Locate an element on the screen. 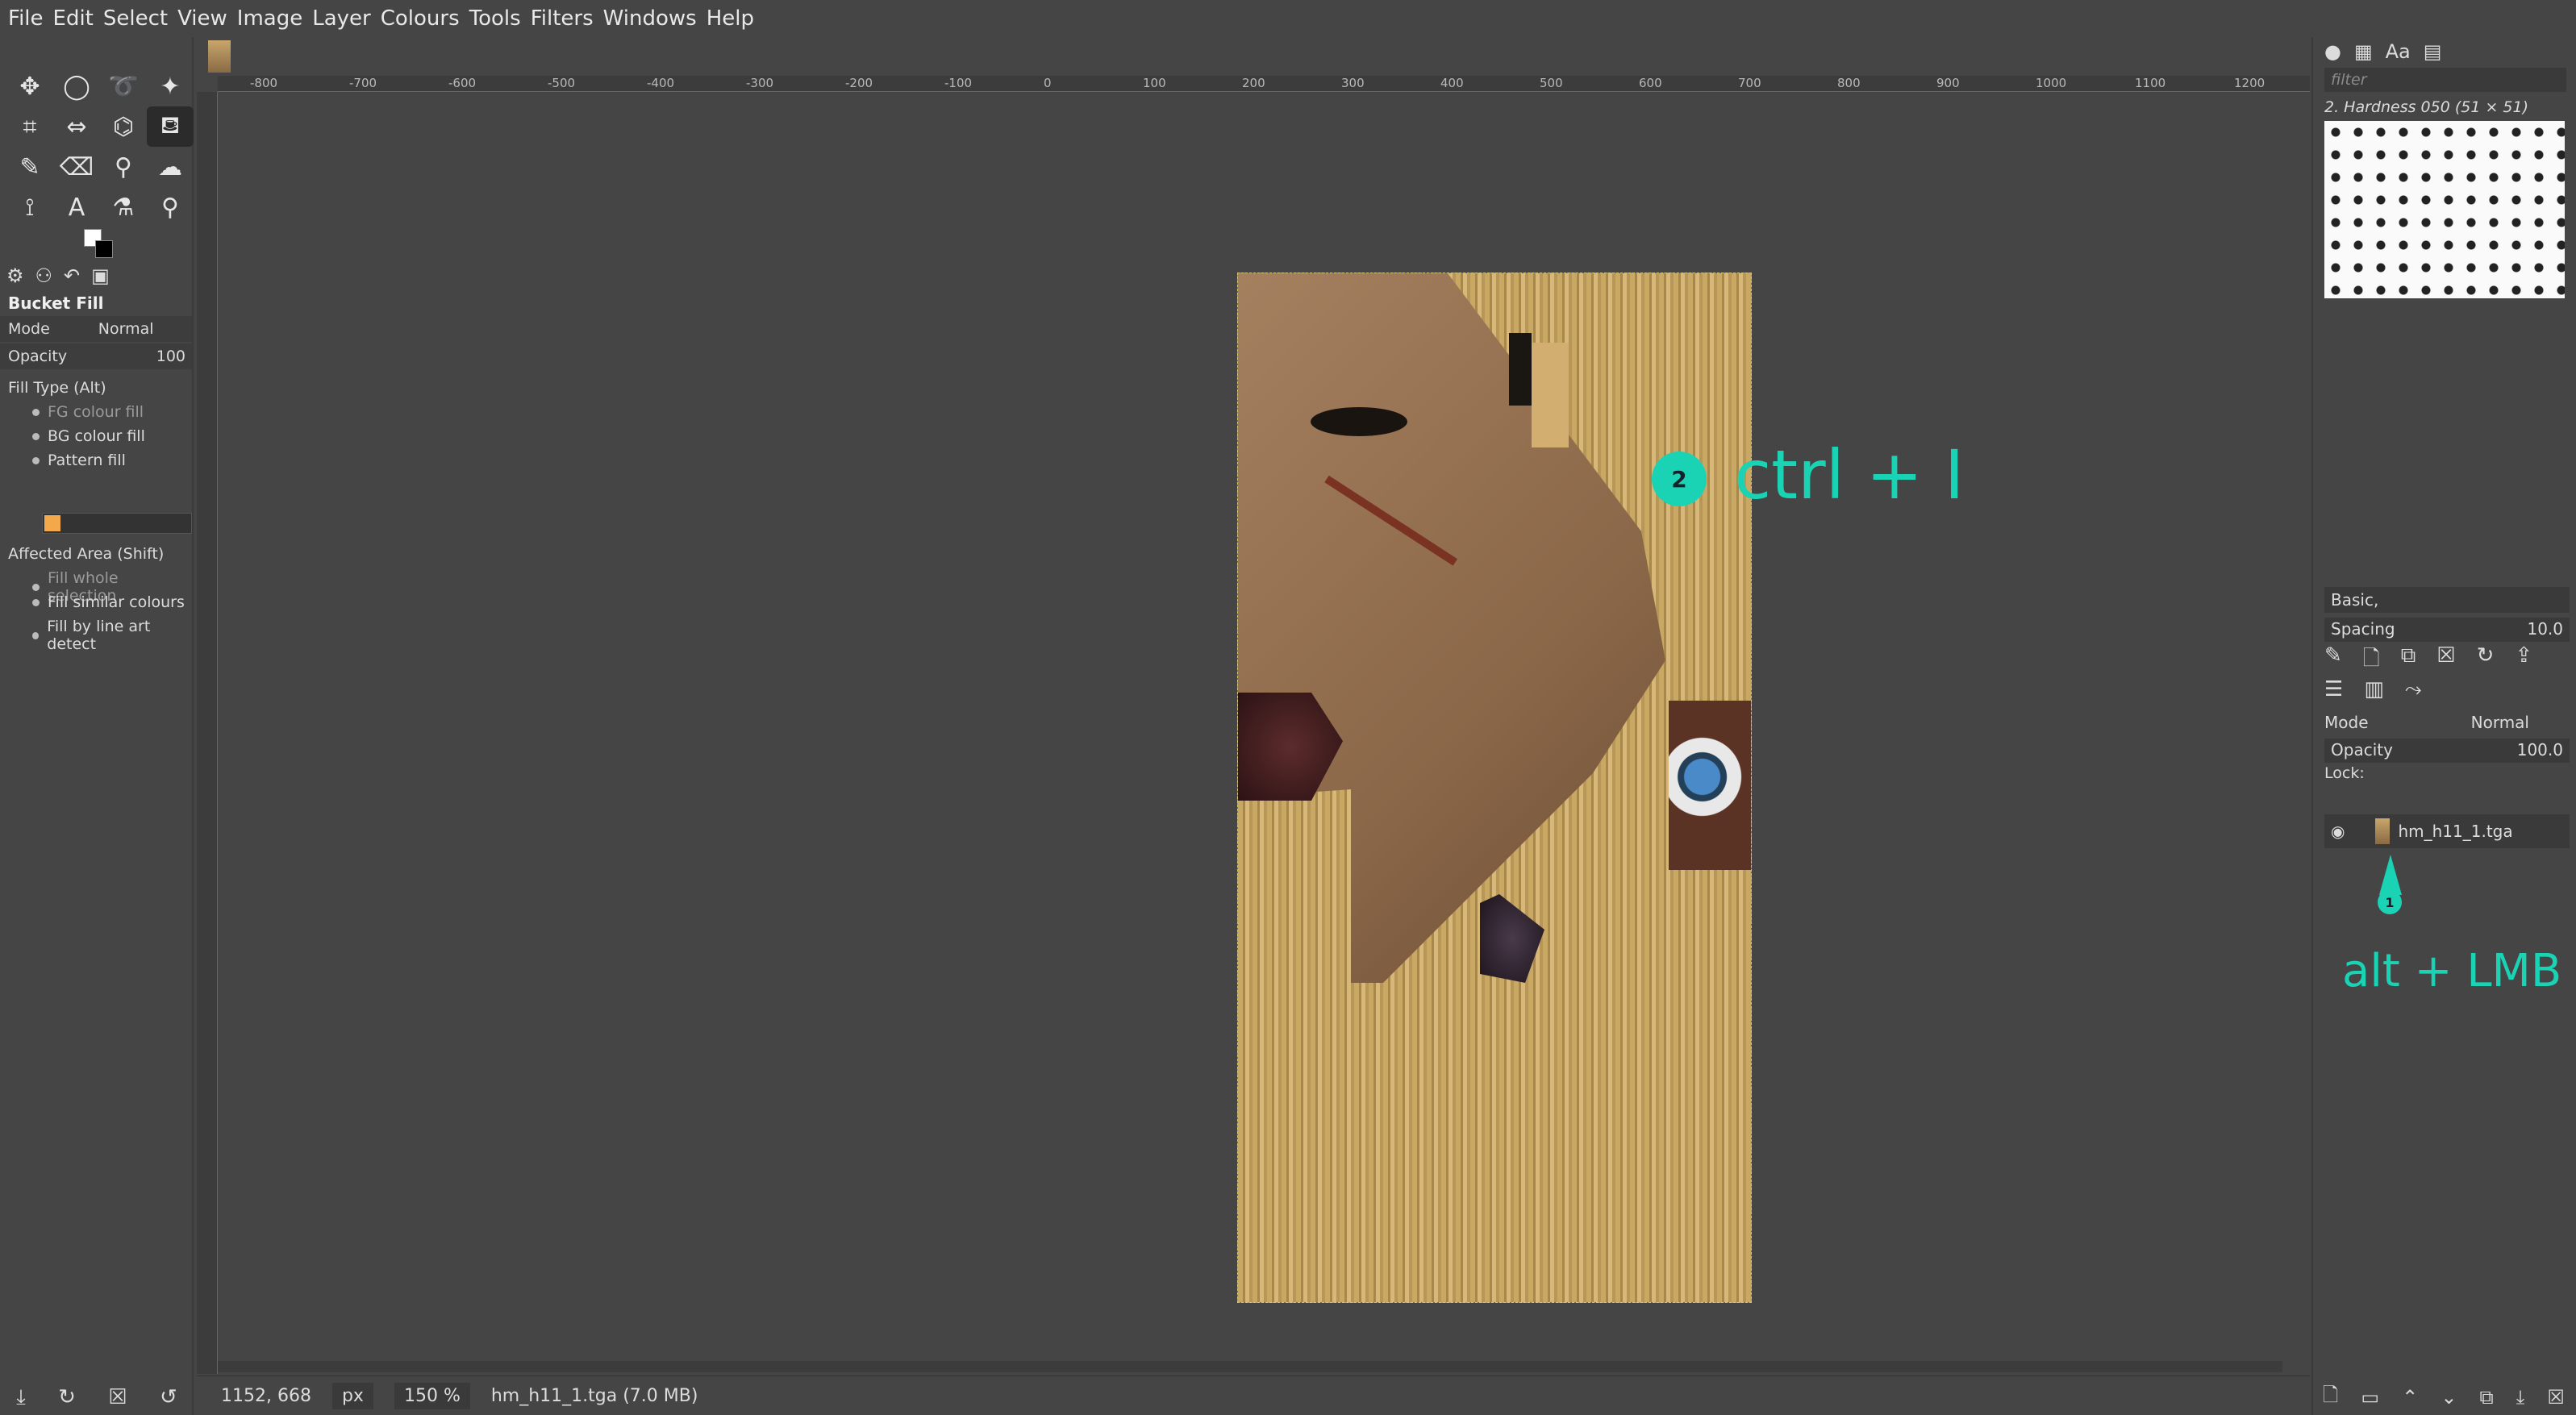  layers-tab-icon: ☰ is located at coordinates (2333, 689).